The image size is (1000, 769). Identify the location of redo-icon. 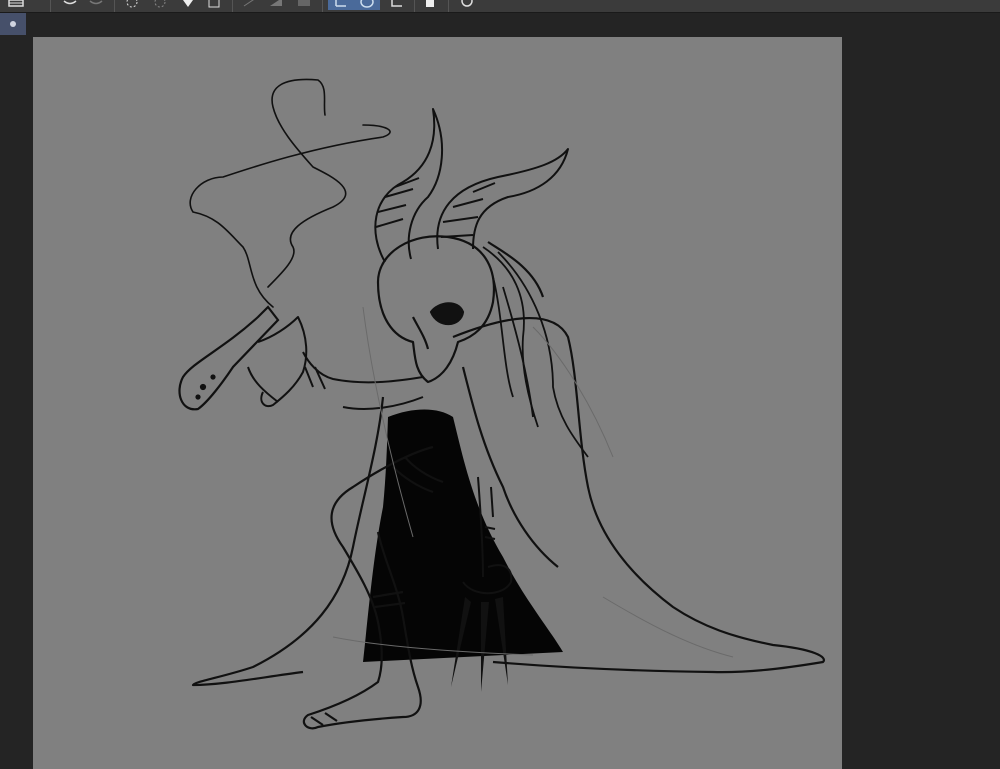
(96, 5).